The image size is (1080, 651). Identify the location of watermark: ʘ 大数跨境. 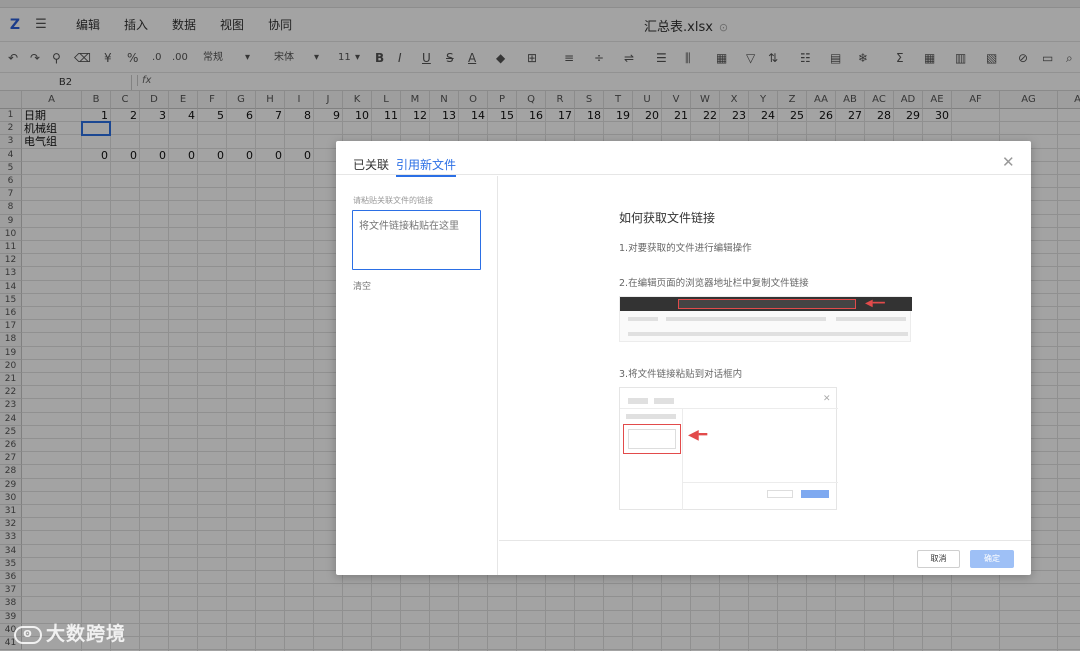
(70, 632).